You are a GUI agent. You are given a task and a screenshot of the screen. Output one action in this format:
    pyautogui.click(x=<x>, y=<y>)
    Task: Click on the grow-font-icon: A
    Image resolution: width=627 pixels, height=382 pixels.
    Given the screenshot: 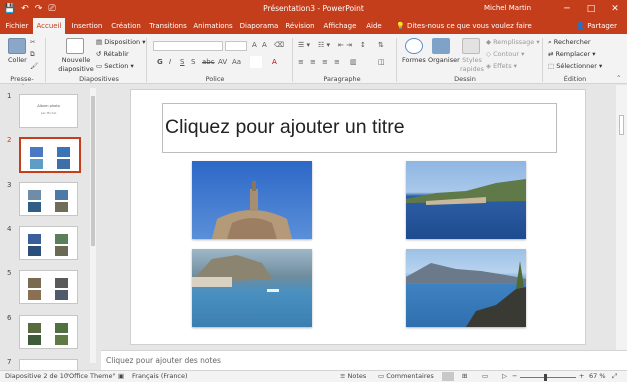 What is the action you would take?
    pyautogui.click(x=254, y=45)
    